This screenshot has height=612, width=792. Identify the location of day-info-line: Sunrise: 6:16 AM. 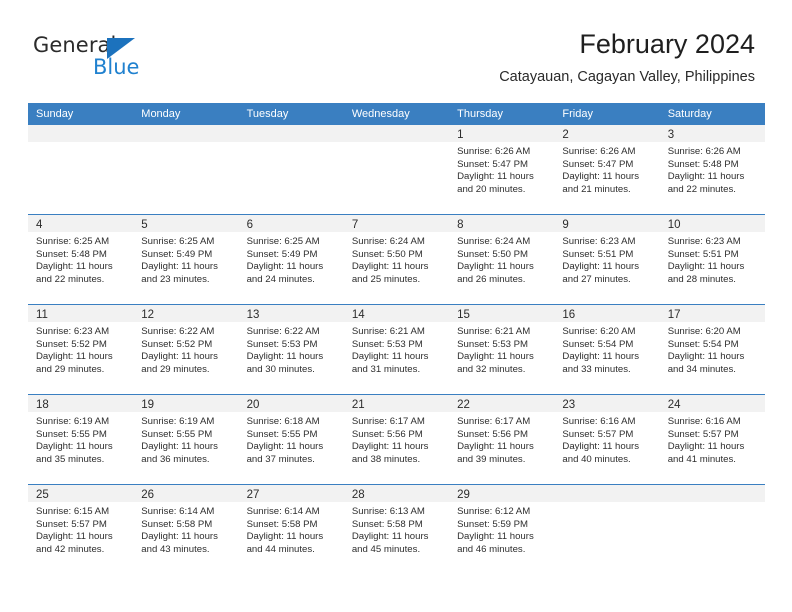
(599, 421).